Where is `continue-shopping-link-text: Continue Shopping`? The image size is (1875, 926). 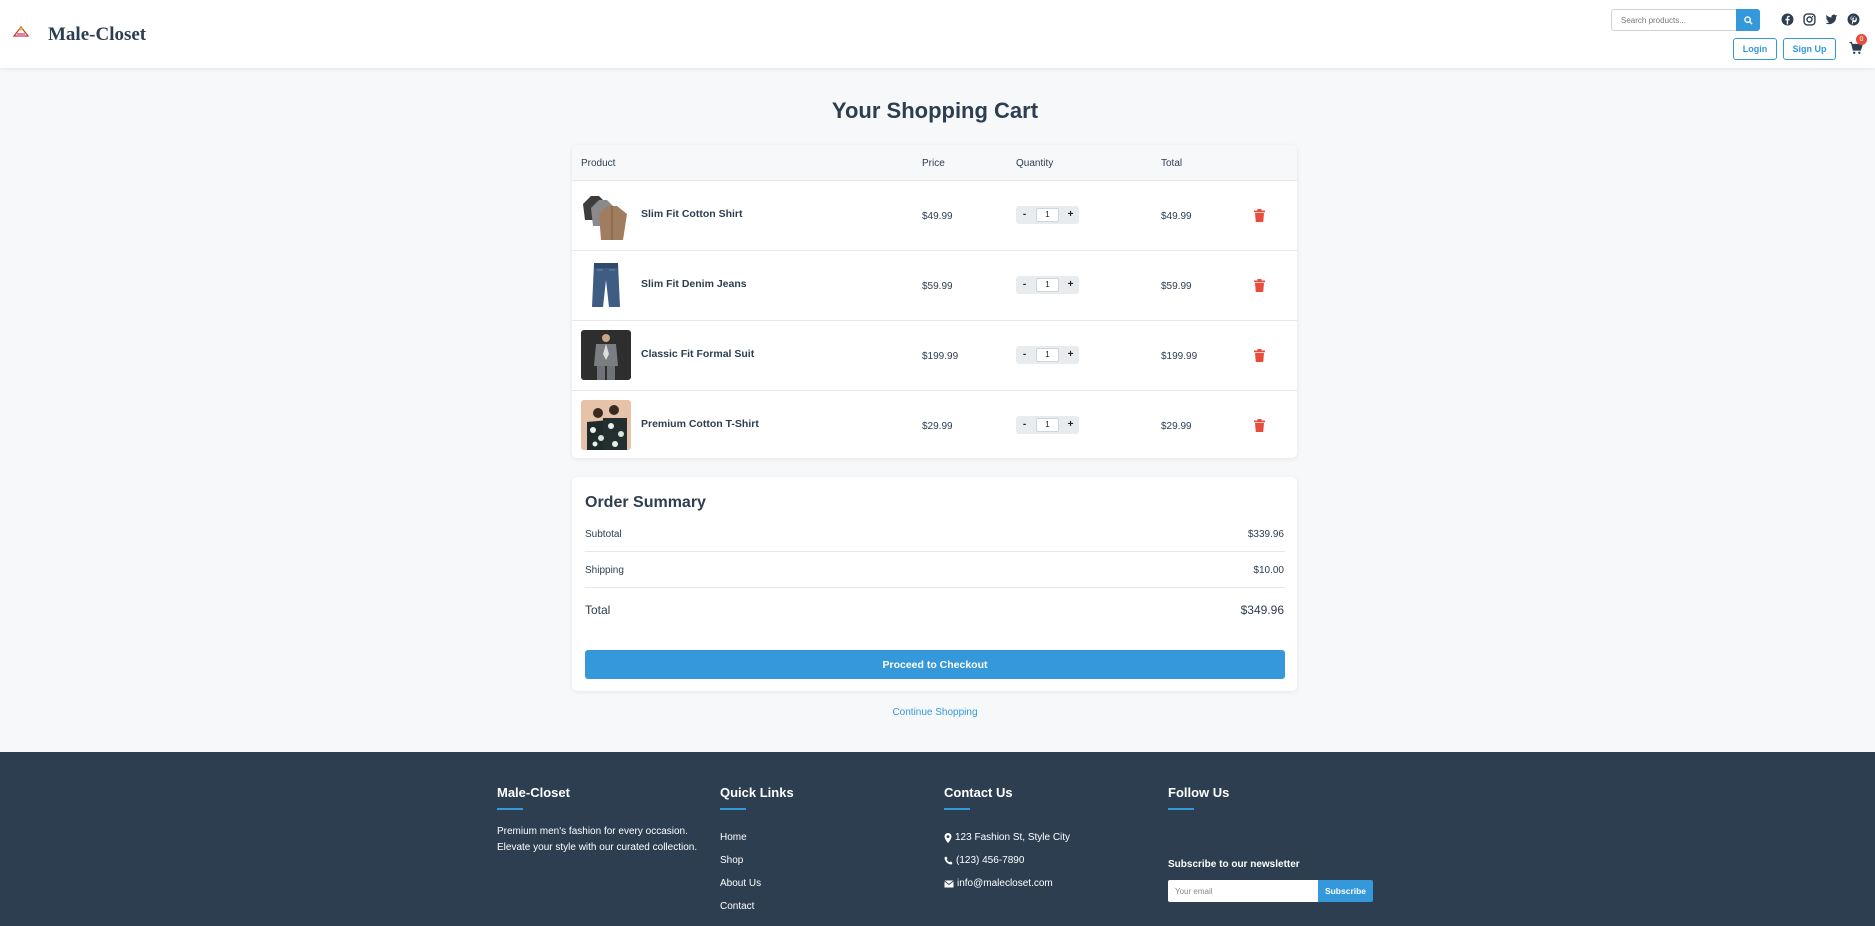
continue-shopping-link-text: Continue Shopping is located at coordinates (934, 712).